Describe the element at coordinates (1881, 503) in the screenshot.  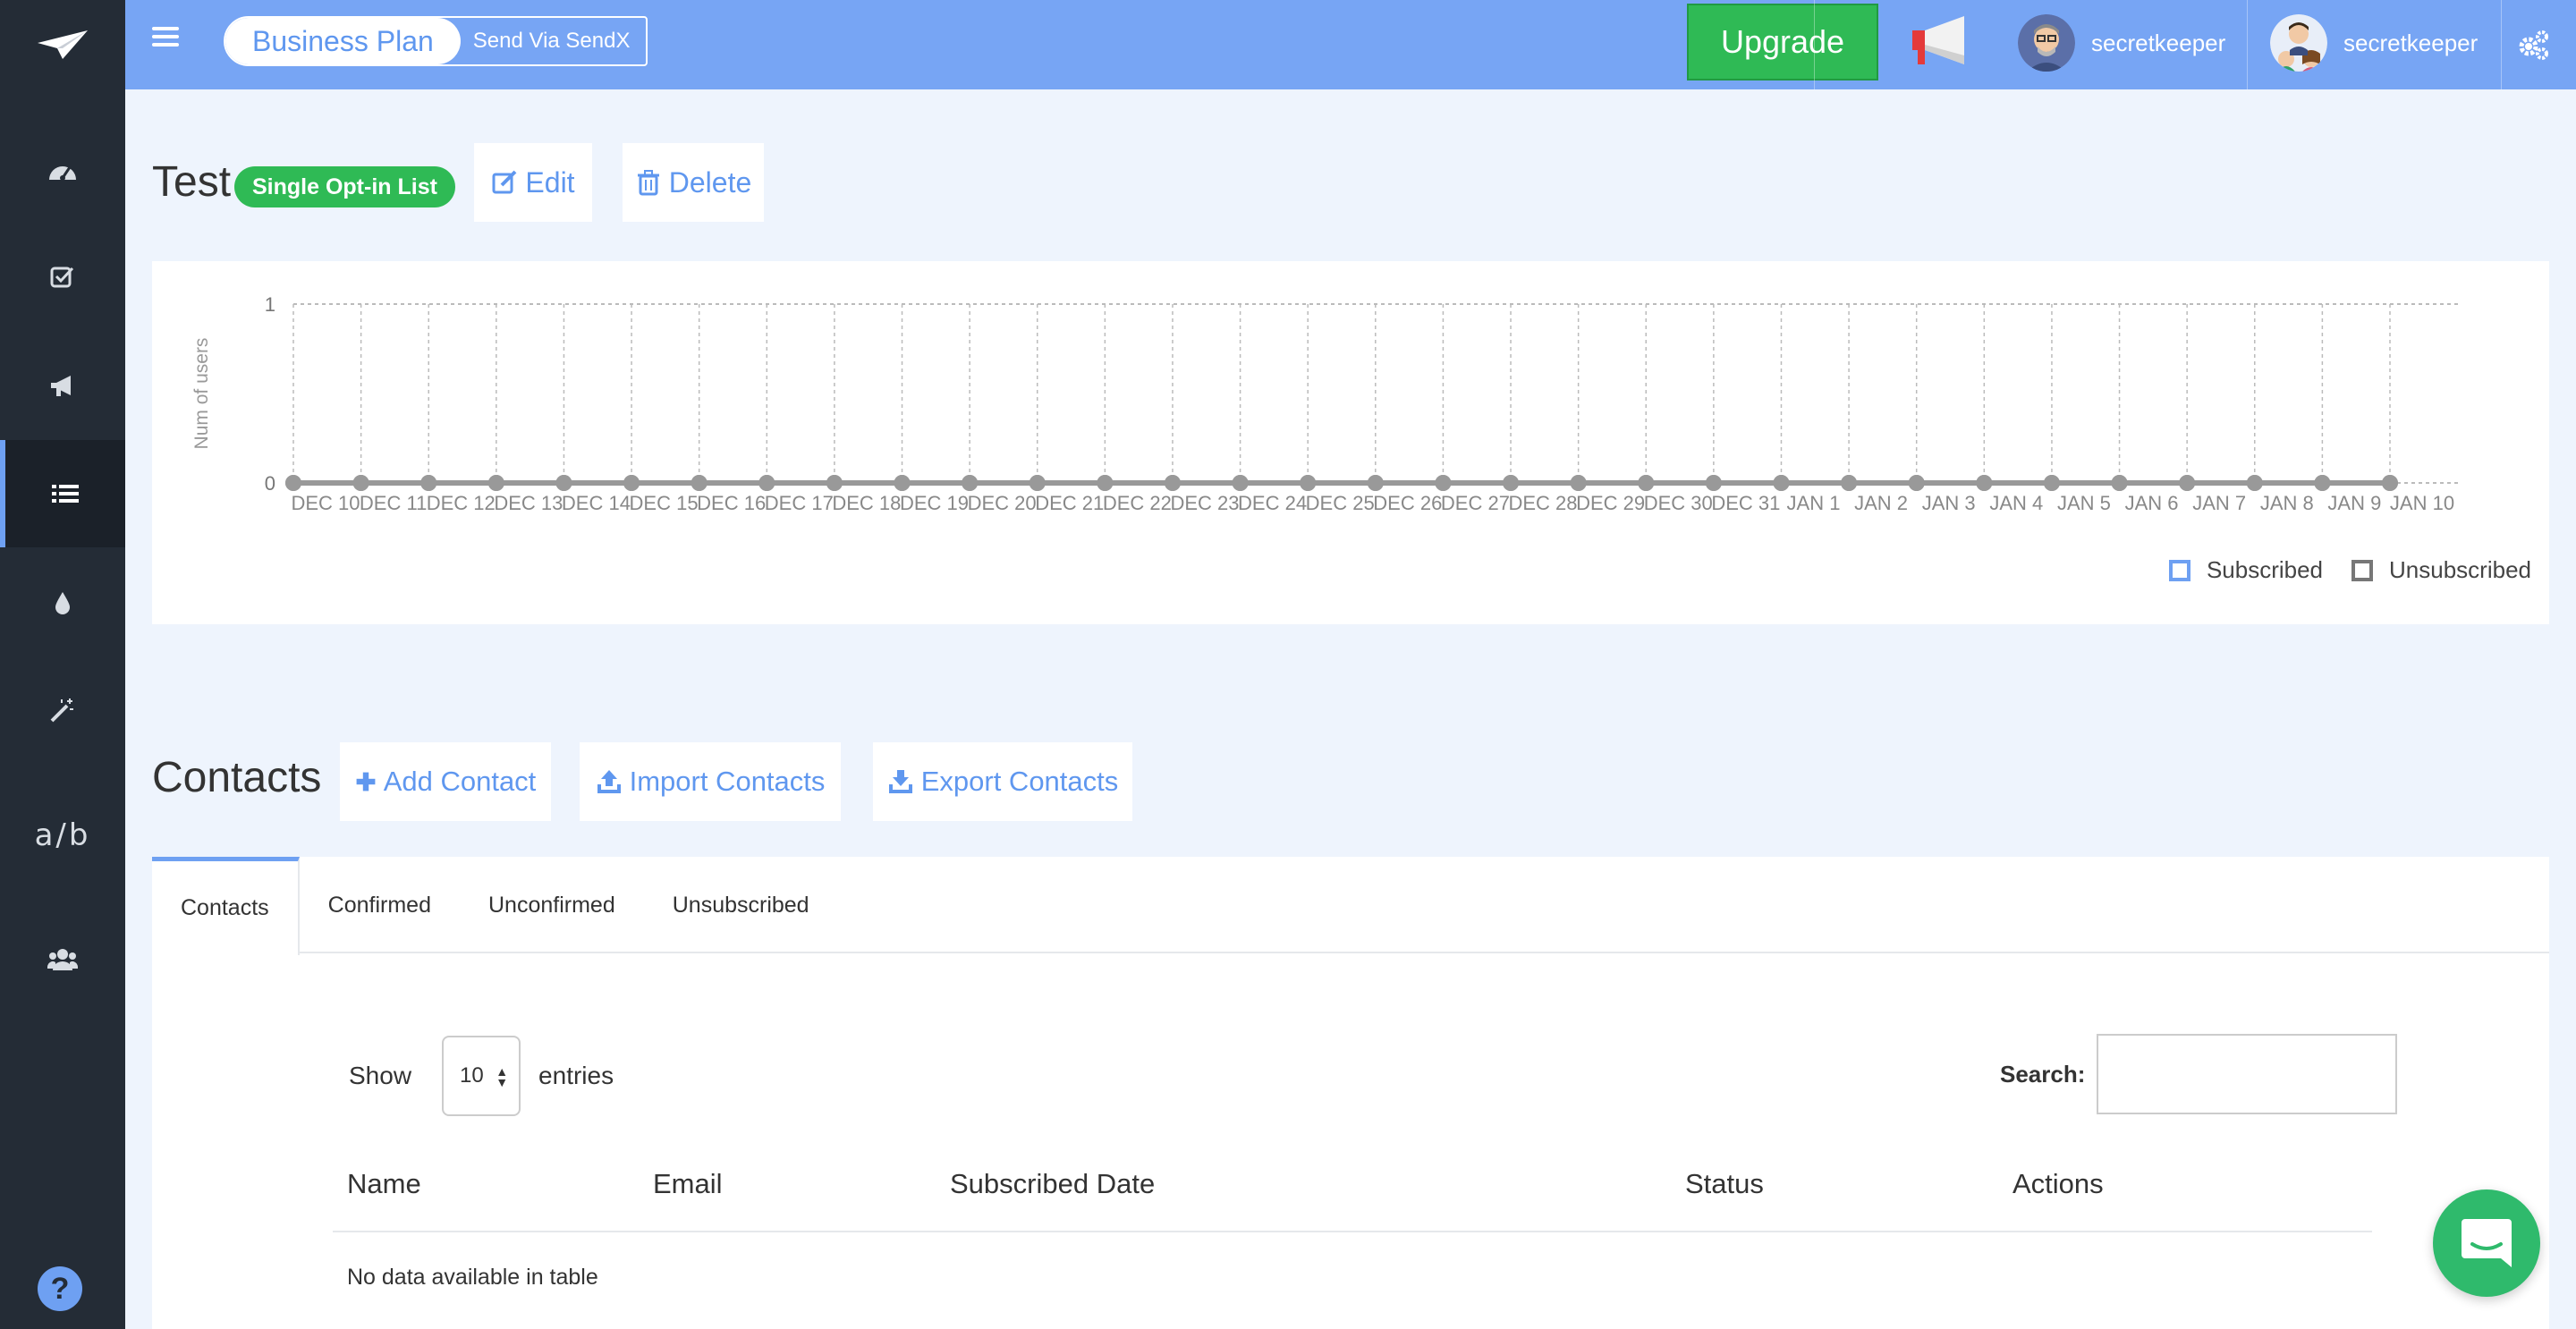
I see `x-tick-label: JAN 2` at that location.